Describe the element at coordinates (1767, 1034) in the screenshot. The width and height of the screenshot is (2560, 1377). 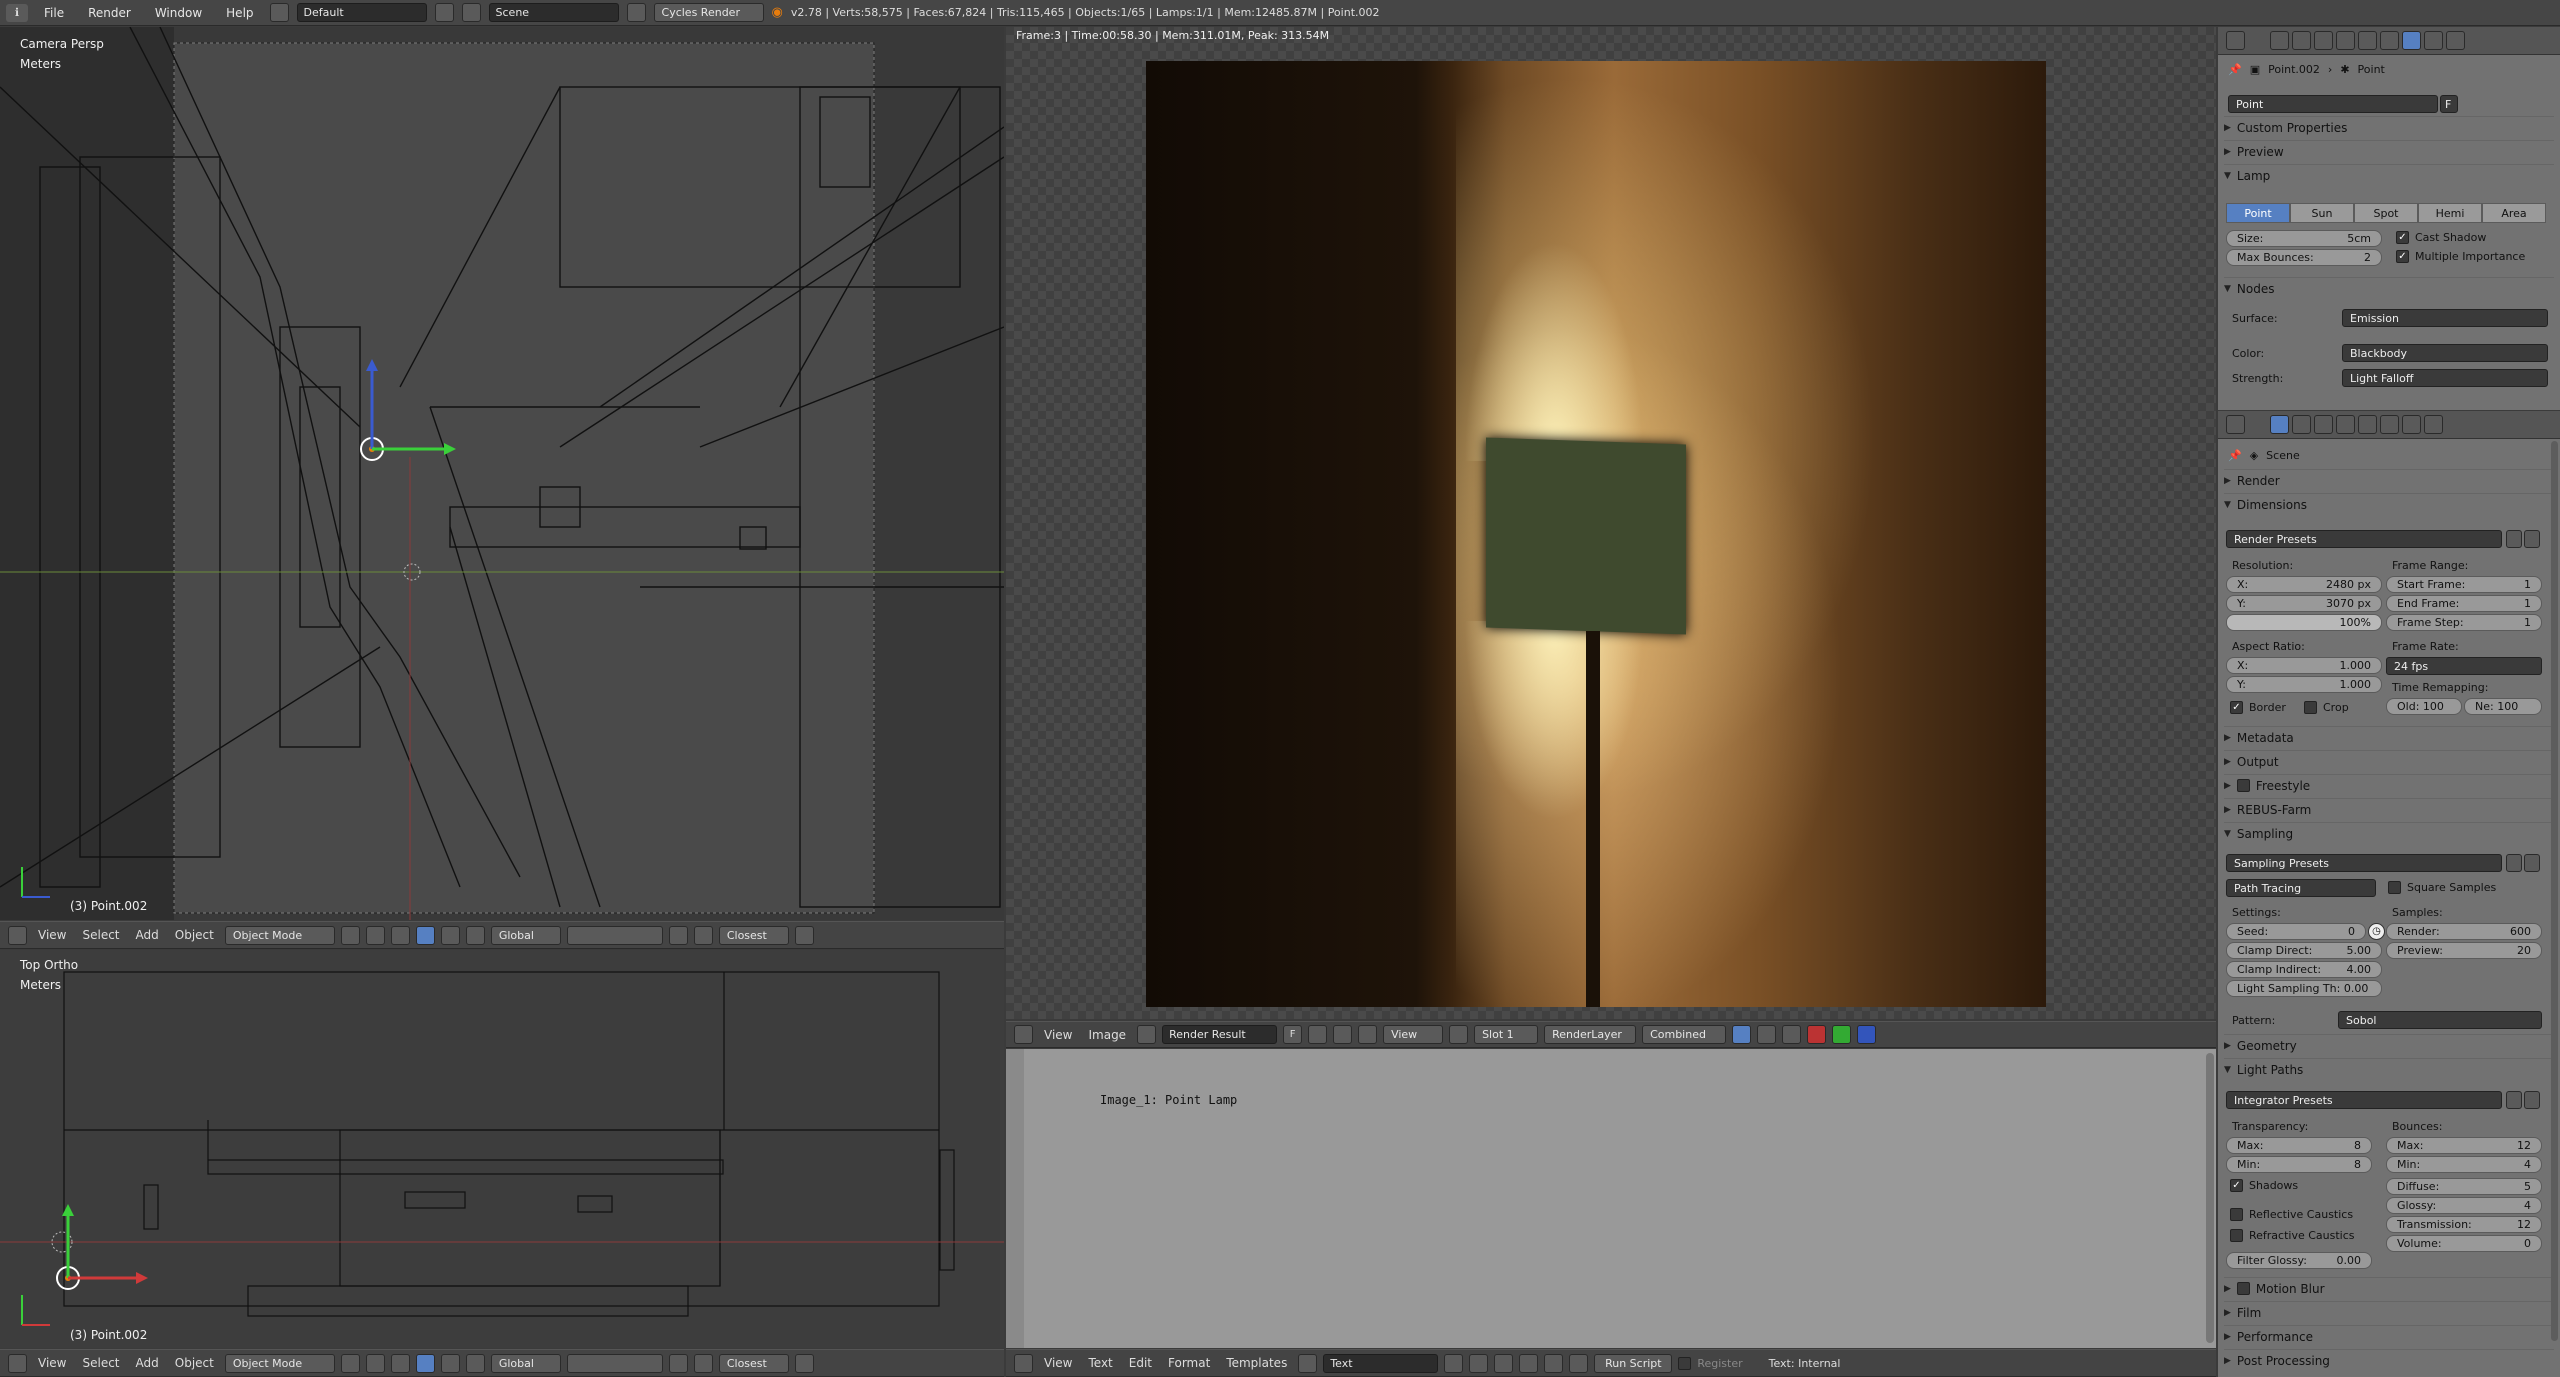
I see `alpha-icon` at that location.